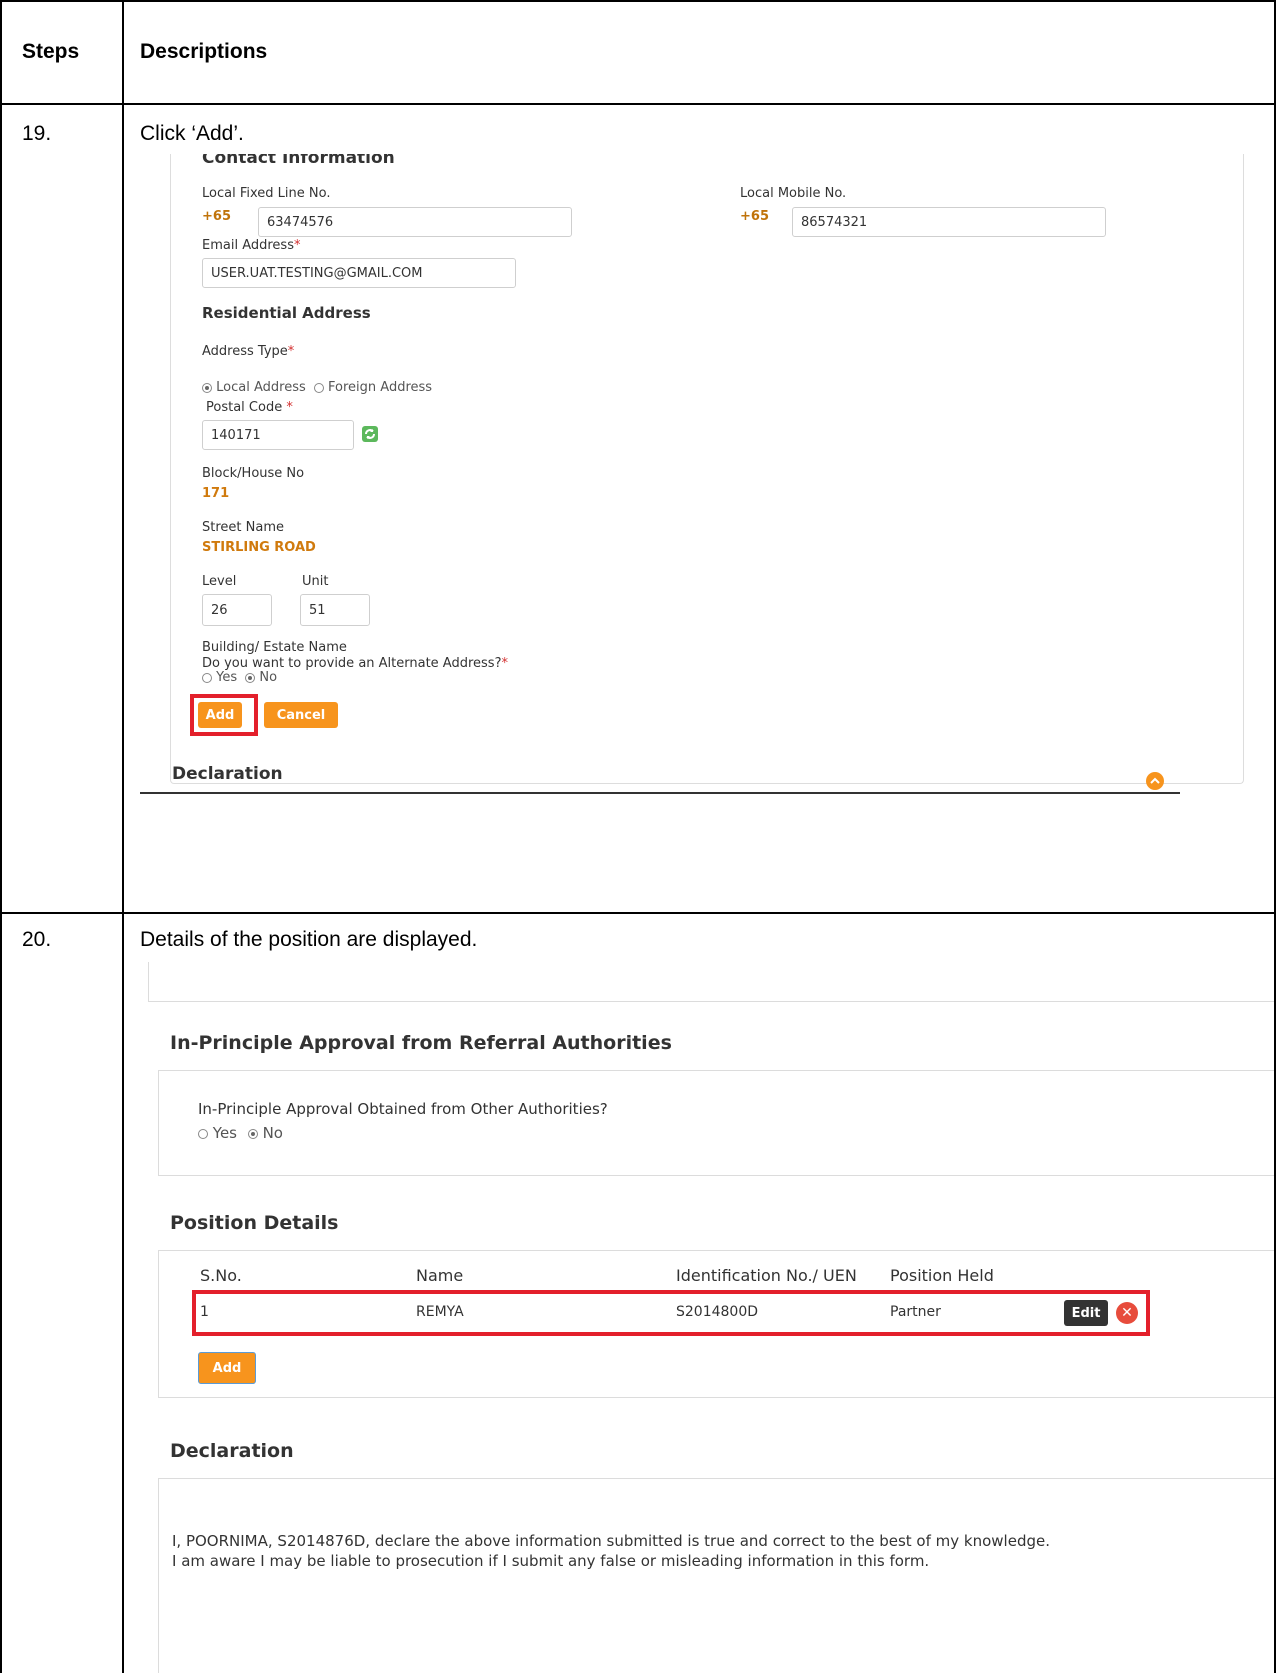 Image resolution: width=1276 pixels, height=1673 pixels. What do you see at coordinates (266, 193) in the screenshot?
I see `local-fixed-label: Local Fixed Line No.` at bounding box center [266, 193].